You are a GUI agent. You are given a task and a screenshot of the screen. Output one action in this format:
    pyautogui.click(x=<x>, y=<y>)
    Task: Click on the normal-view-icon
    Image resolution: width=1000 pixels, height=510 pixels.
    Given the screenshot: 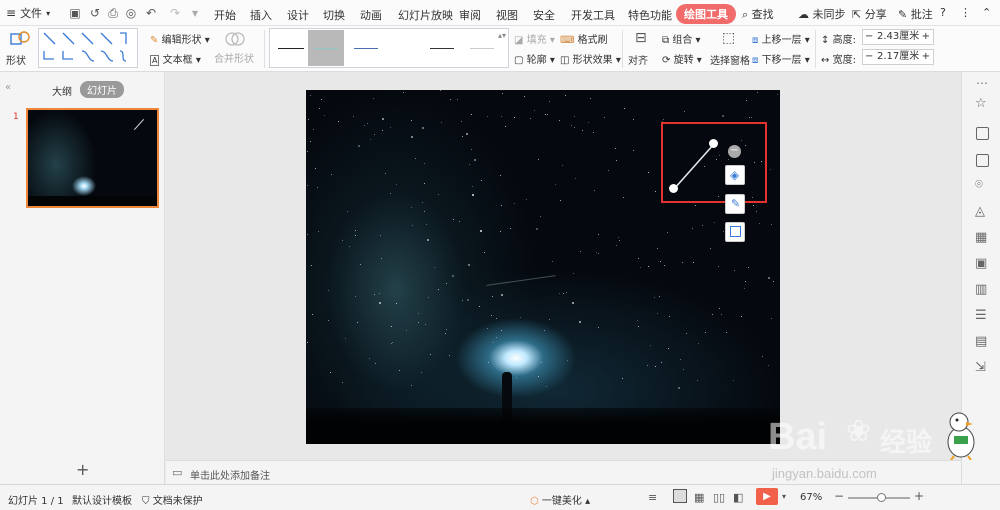 What is the action you would take?
    pyautogui.click(x=680, y=496)
    